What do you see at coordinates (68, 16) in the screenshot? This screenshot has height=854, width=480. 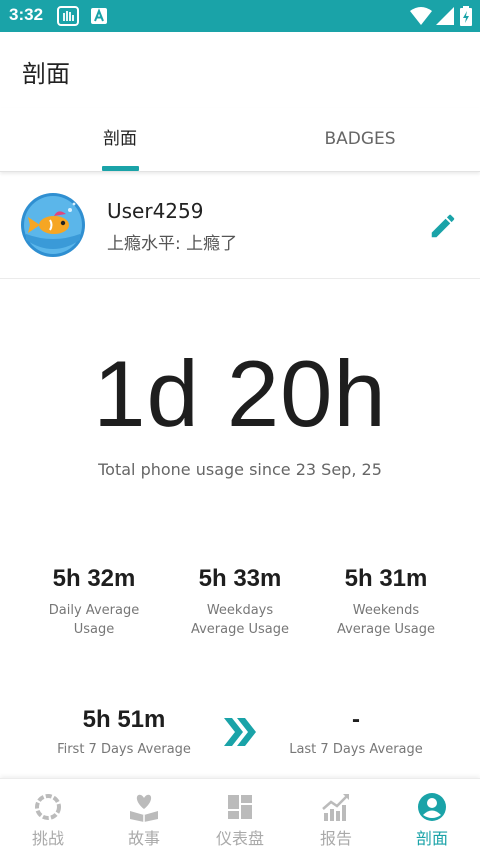 I see `notification-app-icon` at bounding box center [68, 16].